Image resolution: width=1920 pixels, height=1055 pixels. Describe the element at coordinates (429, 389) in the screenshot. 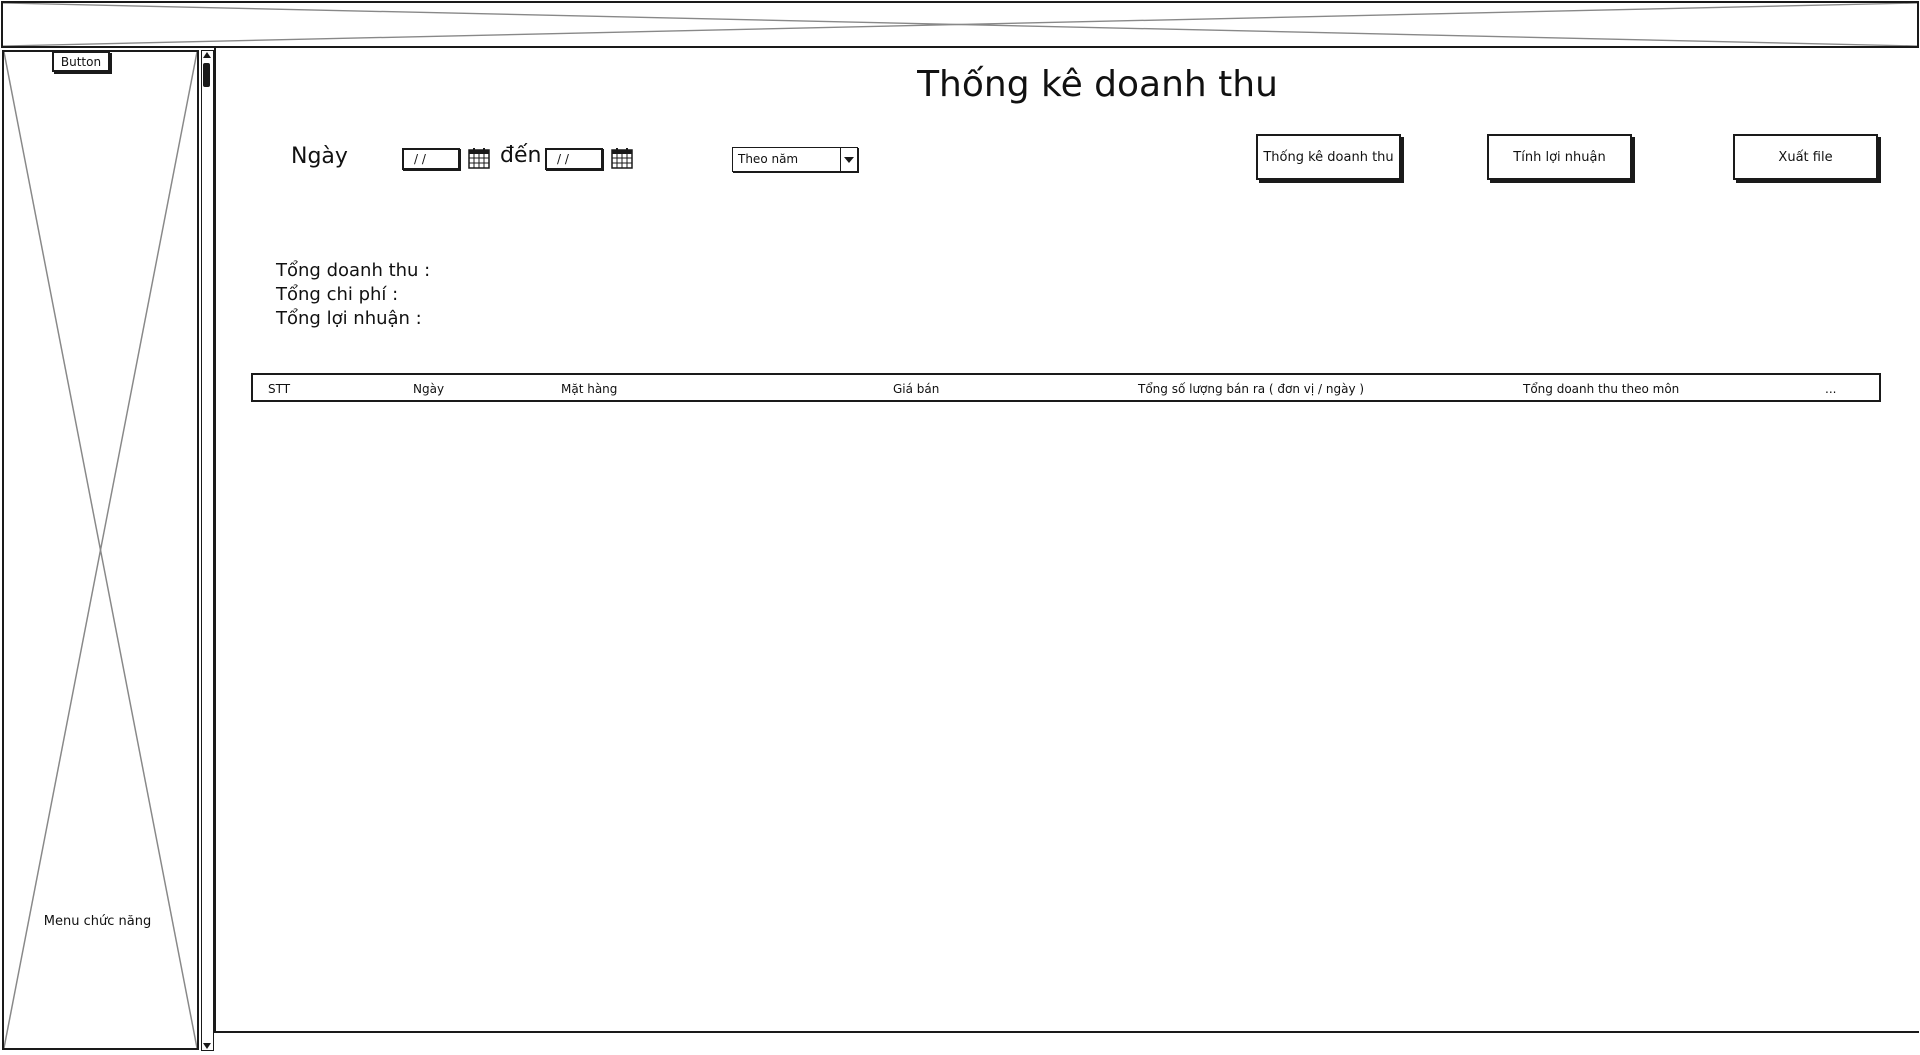

I see `column-header-date: Ngày` at that location.